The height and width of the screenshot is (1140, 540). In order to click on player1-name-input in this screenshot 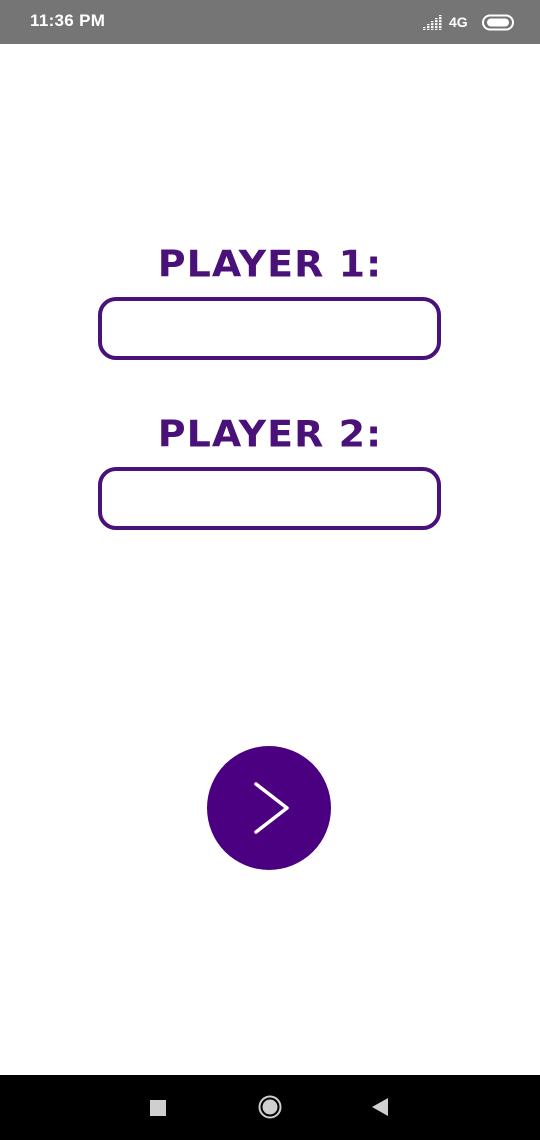, I will do `click(269, 328)`.